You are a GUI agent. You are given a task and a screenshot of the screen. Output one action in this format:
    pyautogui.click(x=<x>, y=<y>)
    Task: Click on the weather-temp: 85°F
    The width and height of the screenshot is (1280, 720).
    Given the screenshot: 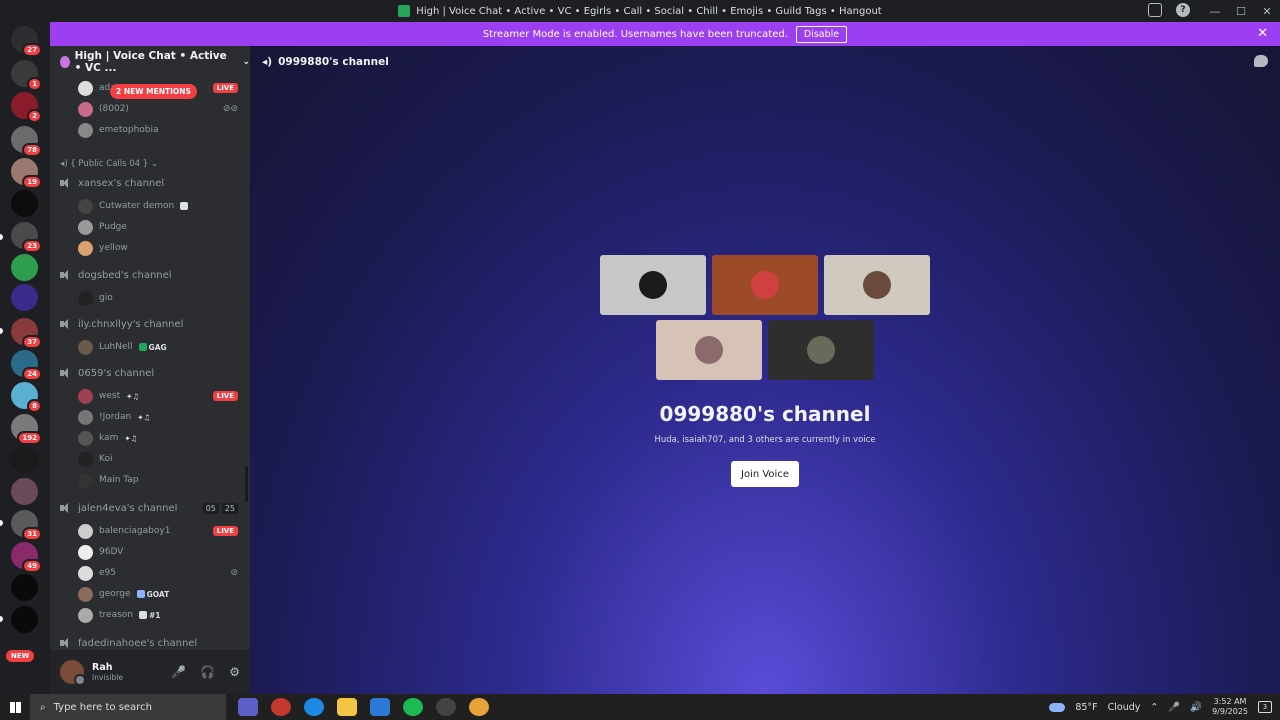 What is the action you would take?
    pyautogui.click(x=1086, y=707)
    